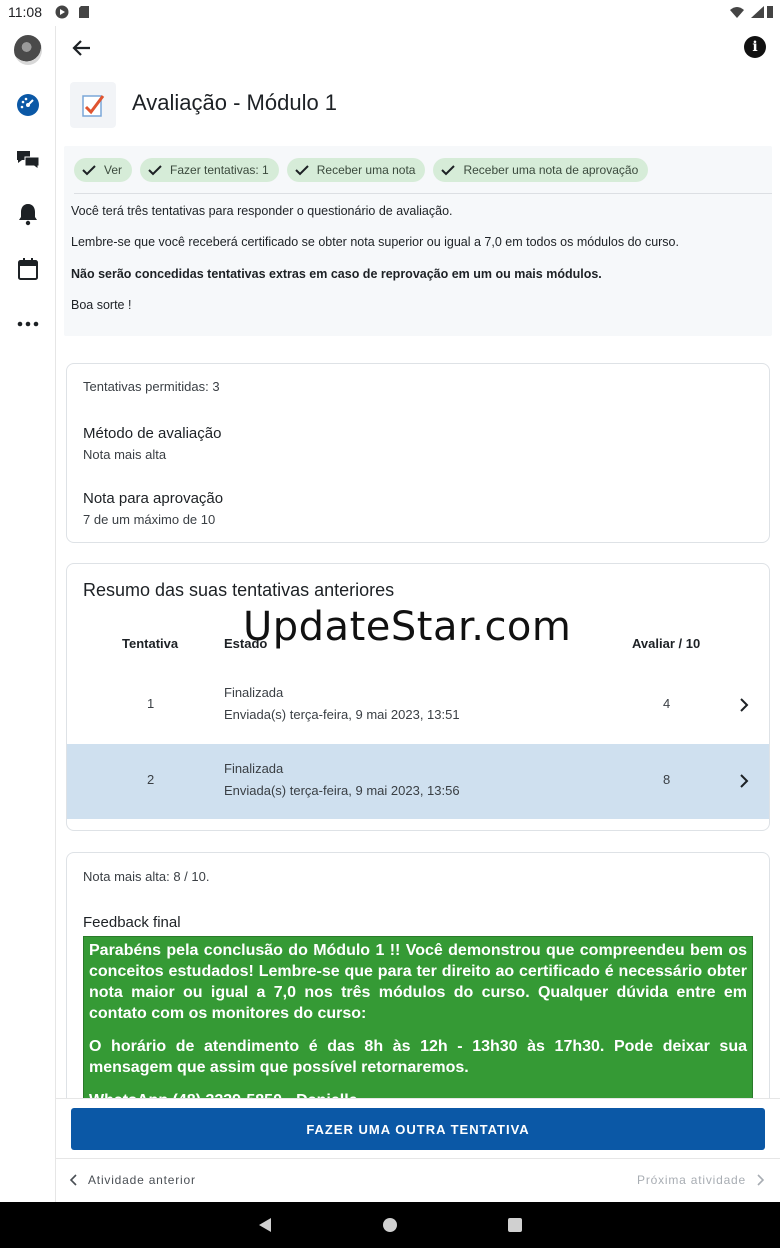  Describe the element at coordinates (101, 305) in the screenshot. I see `intro-paragraph: Boa sorte !` at that location.